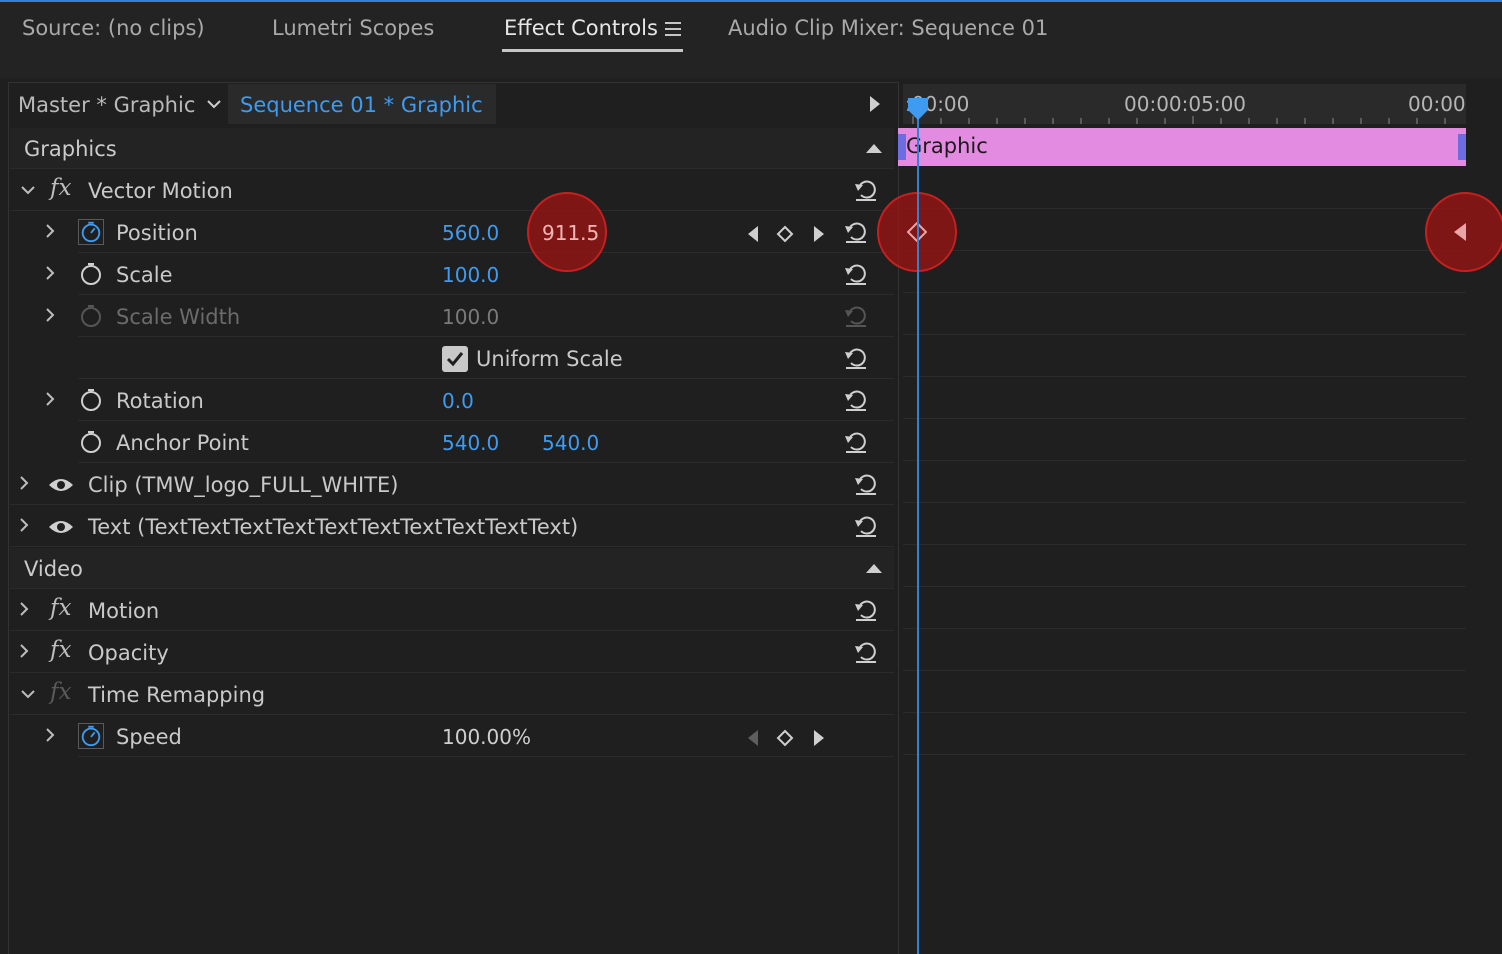 The image size is (1502, 954). Describe the element at coordinates (570, 443) in the screenshot. I see `anchor-y-value: 540.0` at that location.